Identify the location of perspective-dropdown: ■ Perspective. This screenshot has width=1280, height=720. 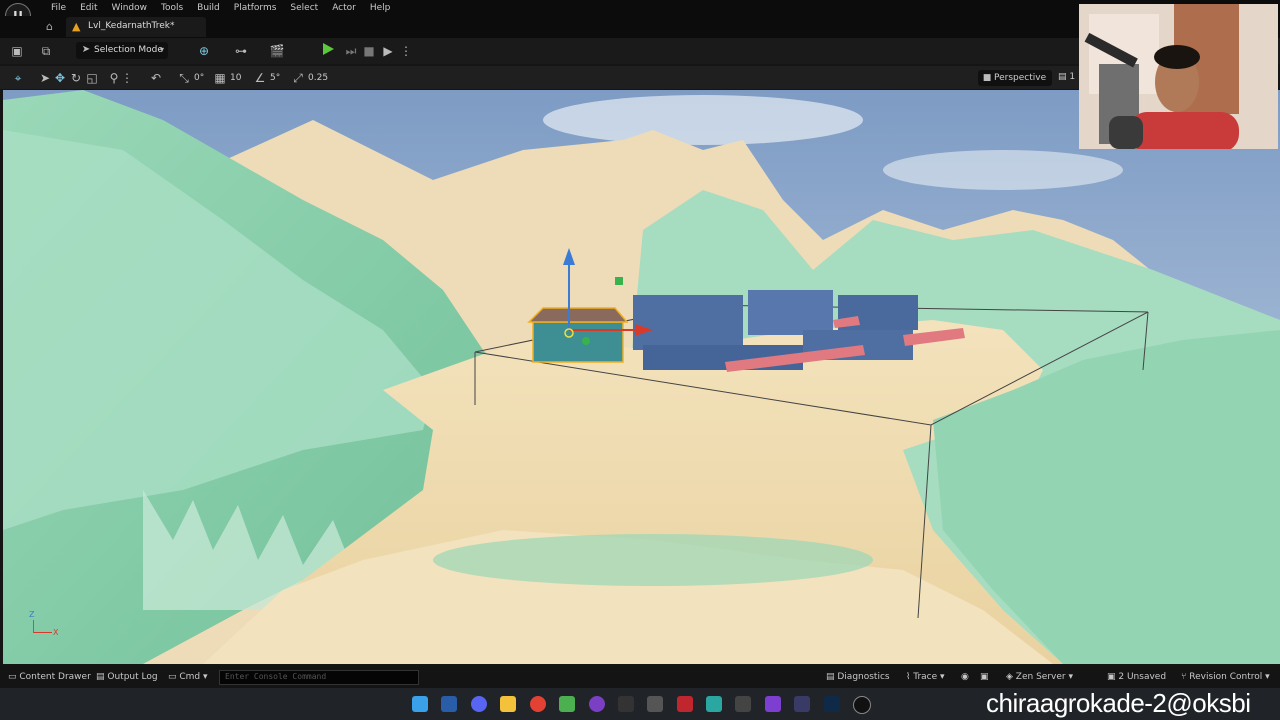
(1015, 78).